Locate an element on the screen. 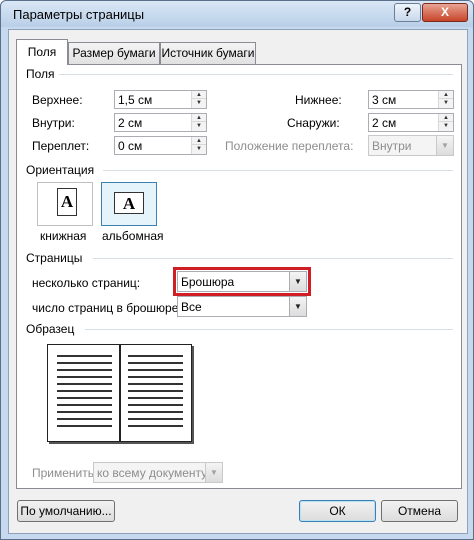 Image resolution: width=474 pixels, height=540 pixels. booklet-spine is located at coordinates (120, 393).